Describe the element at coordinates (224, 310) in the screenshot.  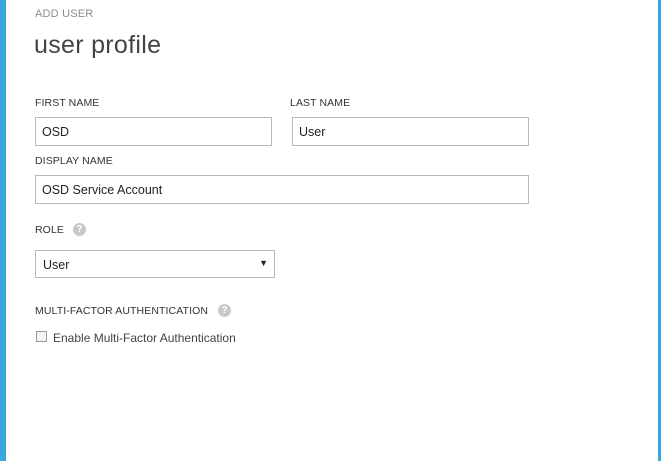
I see `mfa-help-icon: ?` at that location.